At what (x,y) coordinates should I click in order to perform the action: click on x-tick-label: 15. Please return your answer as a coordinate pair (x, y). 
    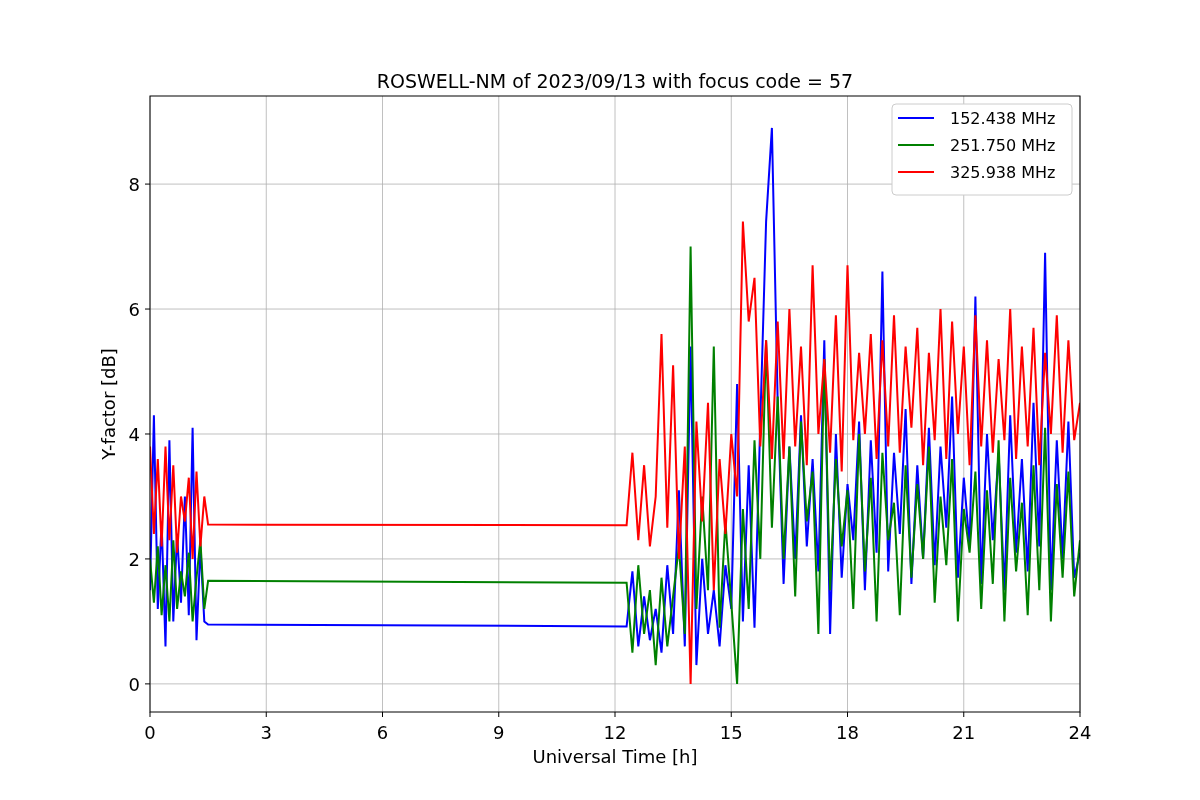
    Looking at the image, I should click on (731, 732).